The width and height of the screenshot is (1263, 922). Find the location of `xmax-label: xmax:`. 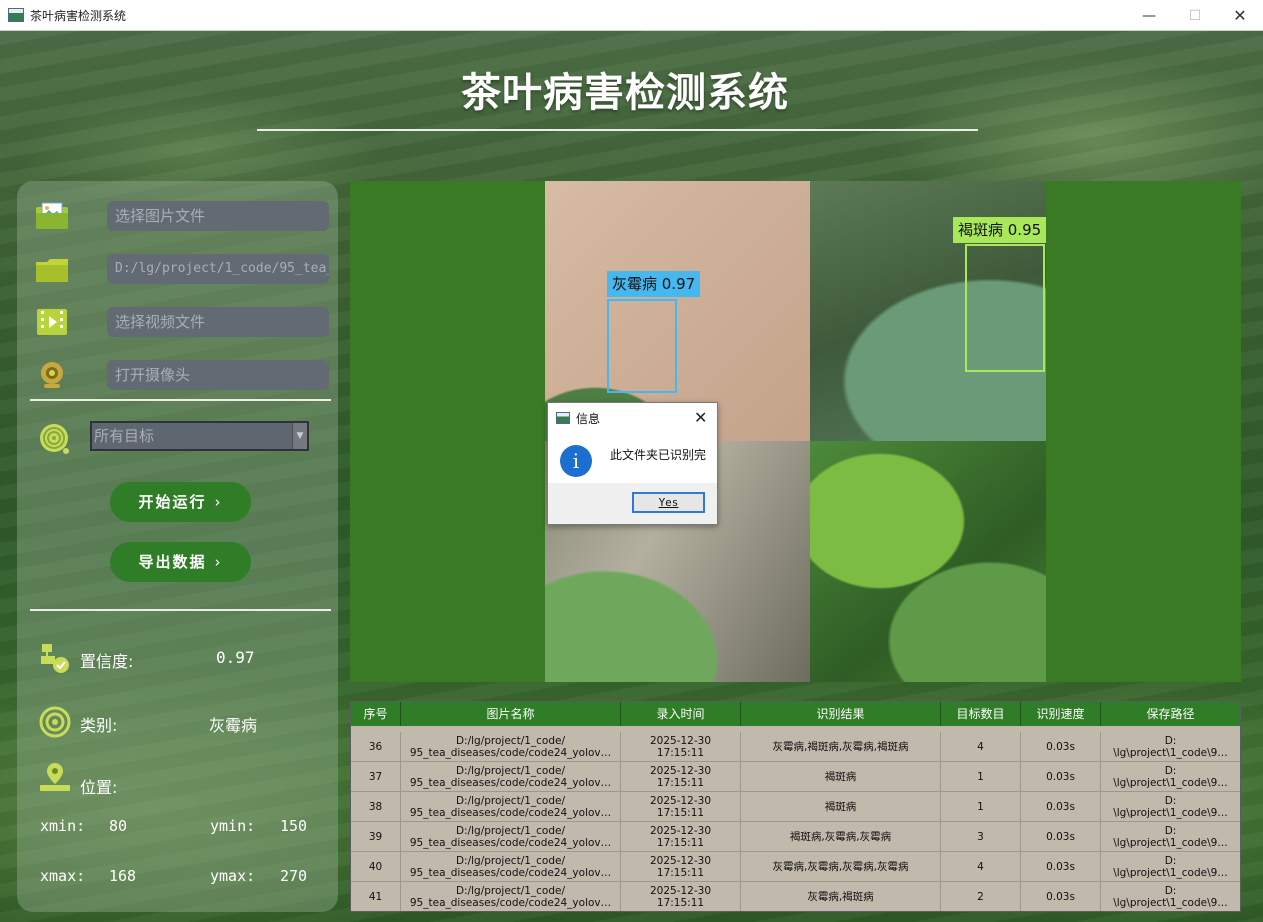

xmax-label: xmax: is located at coordinates (63, 876).